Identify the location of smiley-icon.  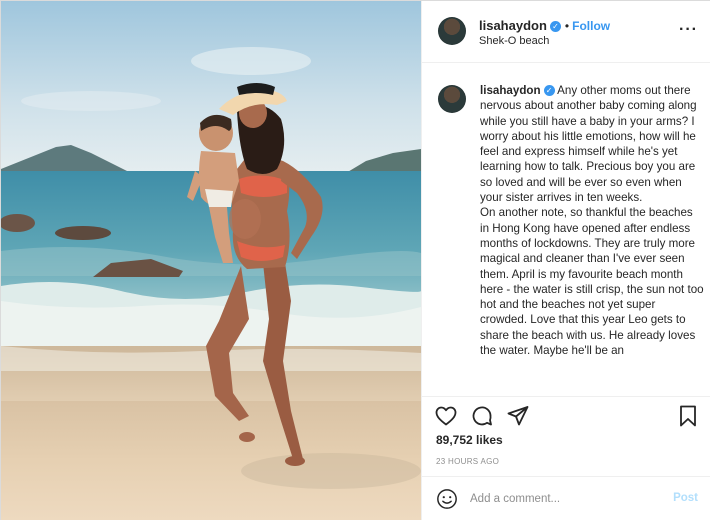
(447, 499).